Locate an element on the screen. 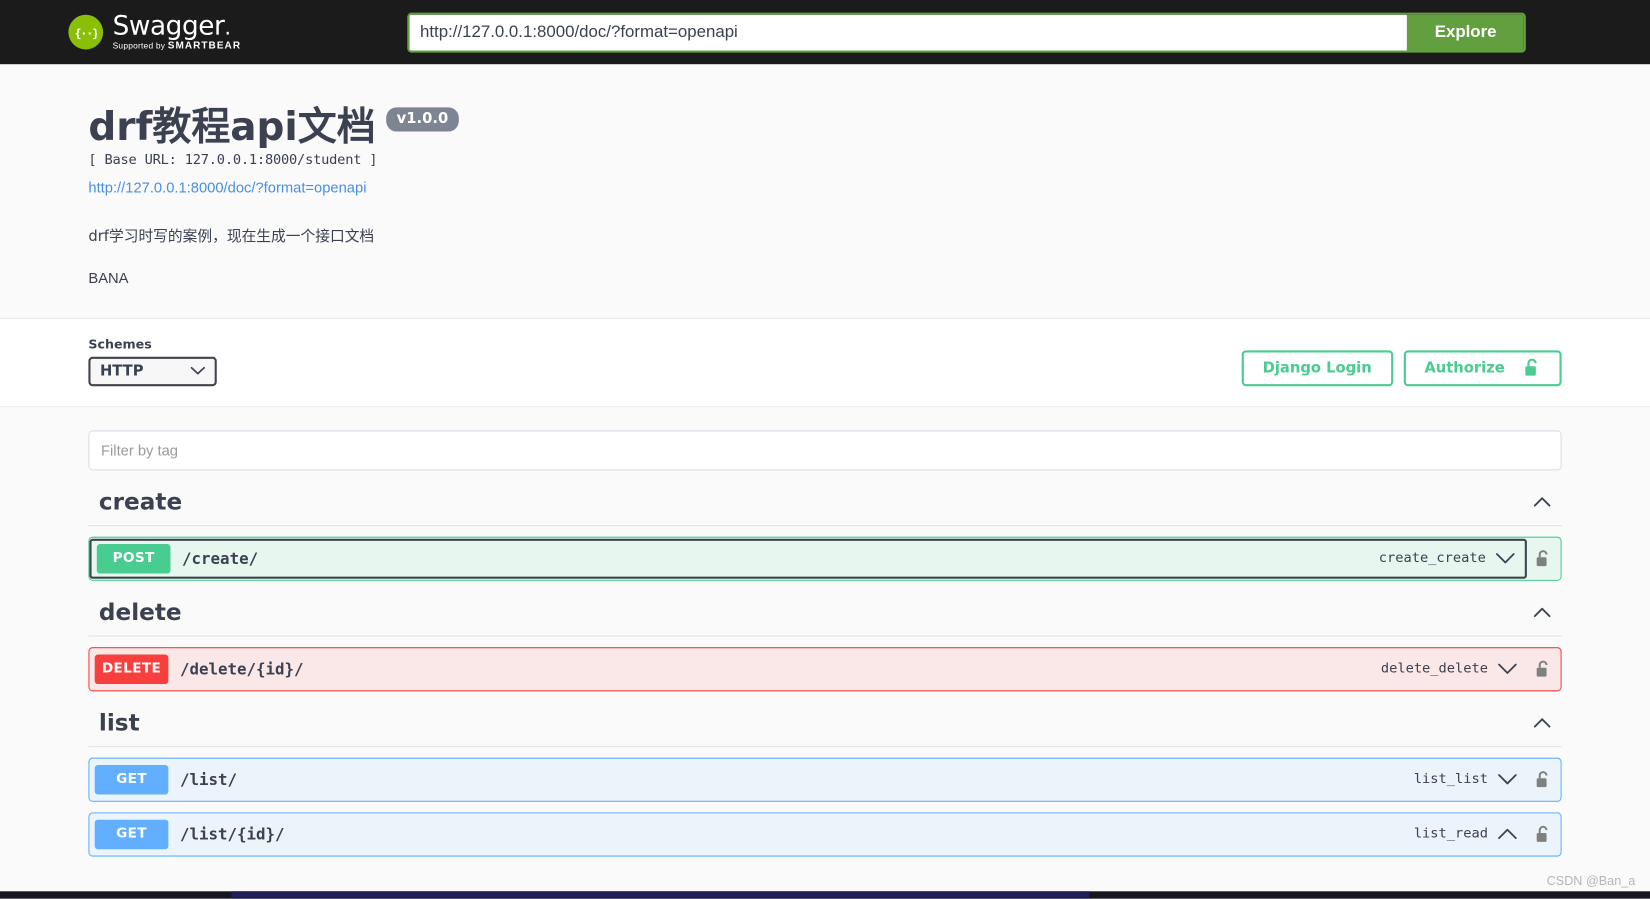  swagger-logo: {··} Swagger. Supported by SMARTBEAR is located at coordinates (154, 32).